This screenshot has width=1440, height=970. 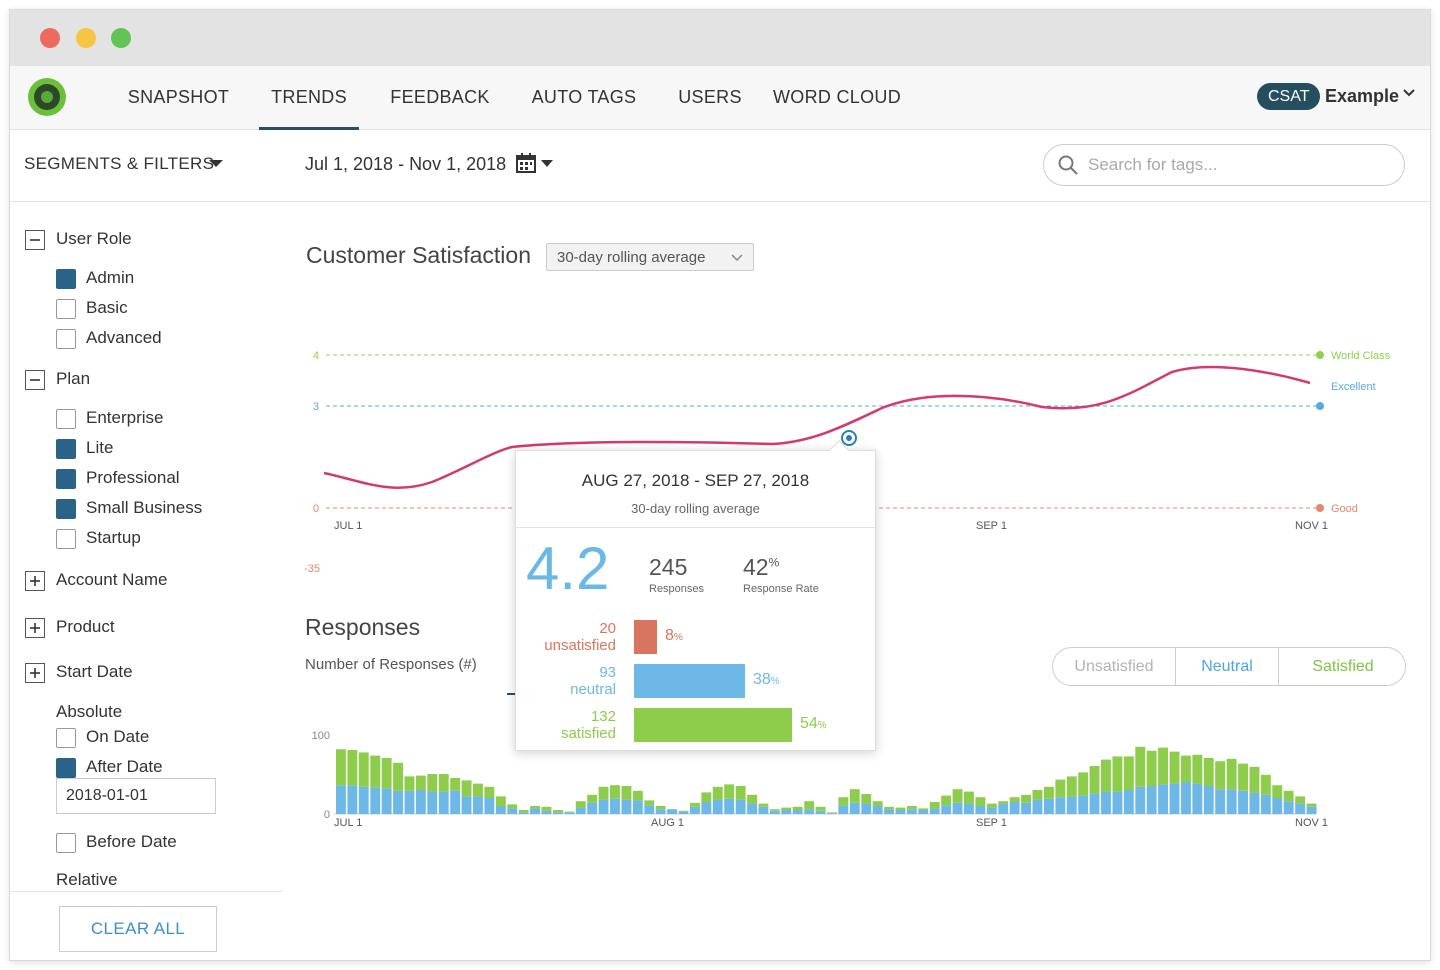 I want to click on tooltip-neutral-bar, so click(x=689, y=681).